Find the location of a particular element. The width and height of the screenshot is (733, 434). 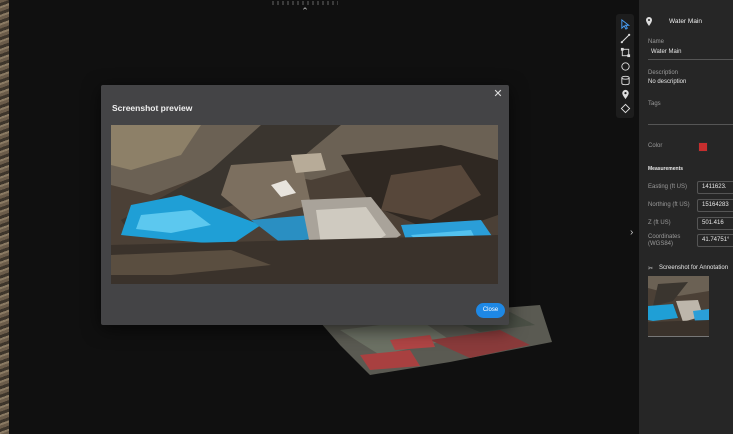

screenshot-thumbnail is located at coordinates (678, 306).